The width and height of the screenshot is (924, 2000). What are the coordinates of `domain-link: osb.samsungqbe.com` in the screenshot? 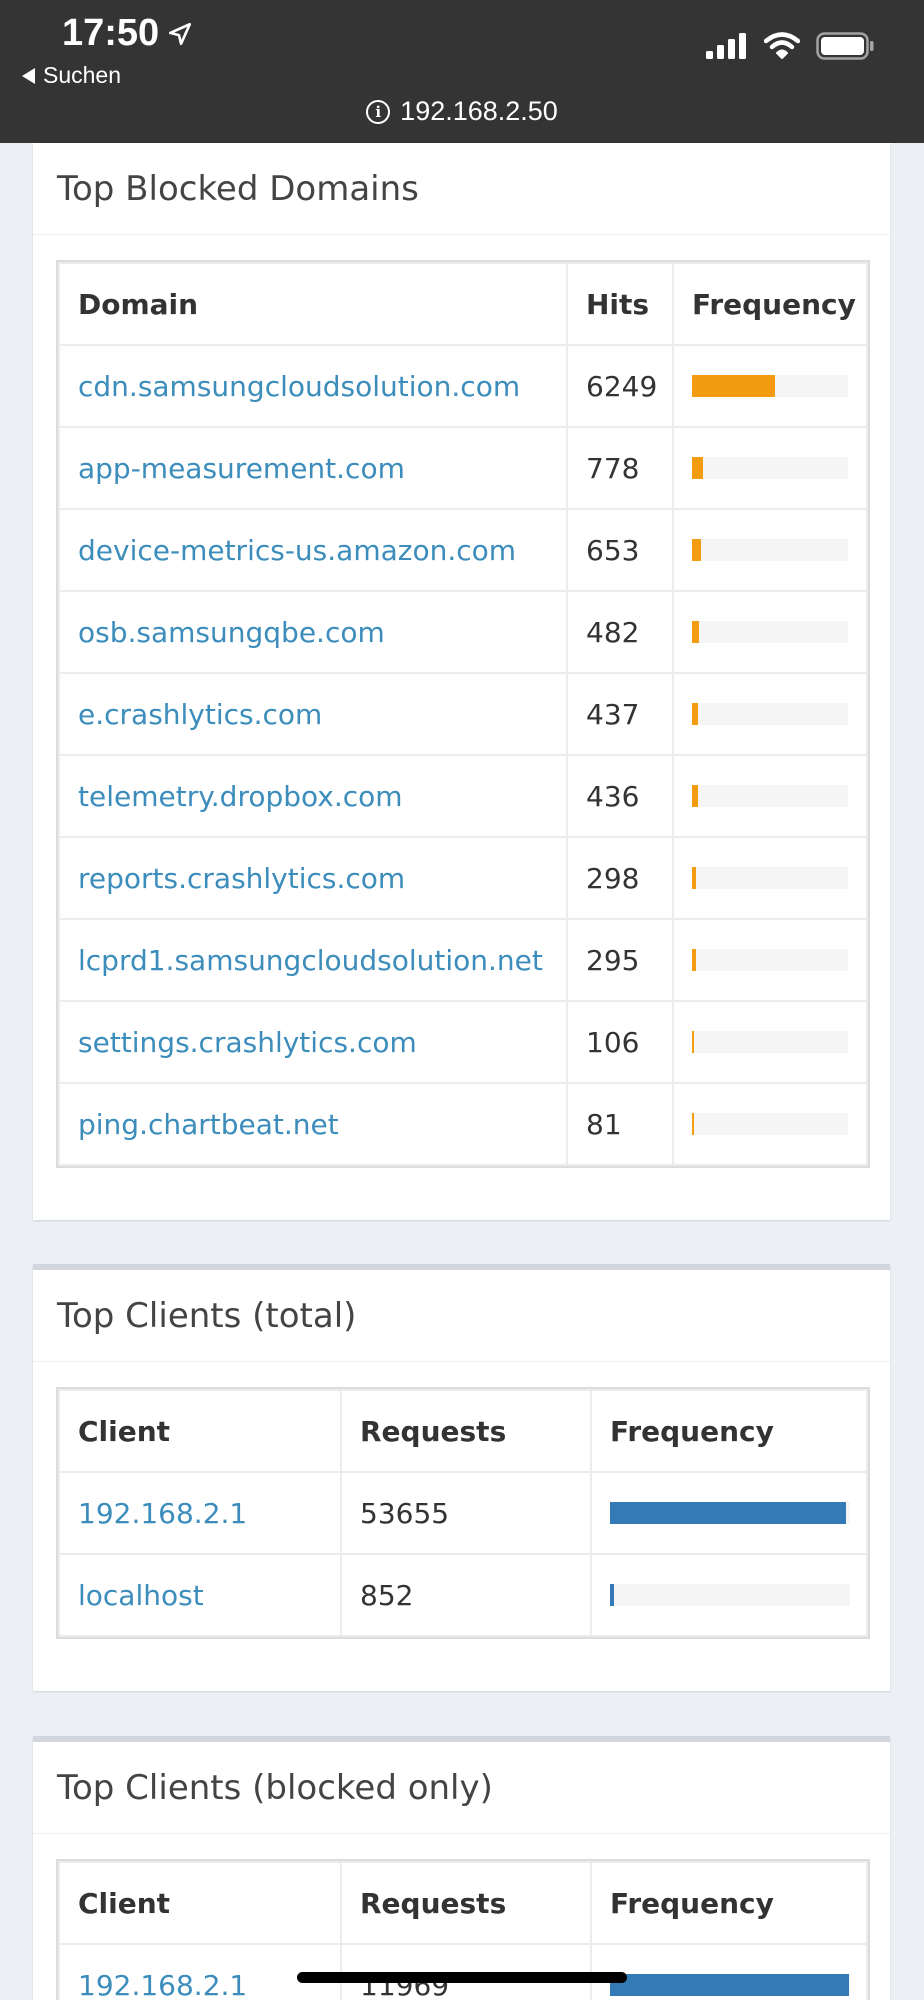 It's located at (231, 632).